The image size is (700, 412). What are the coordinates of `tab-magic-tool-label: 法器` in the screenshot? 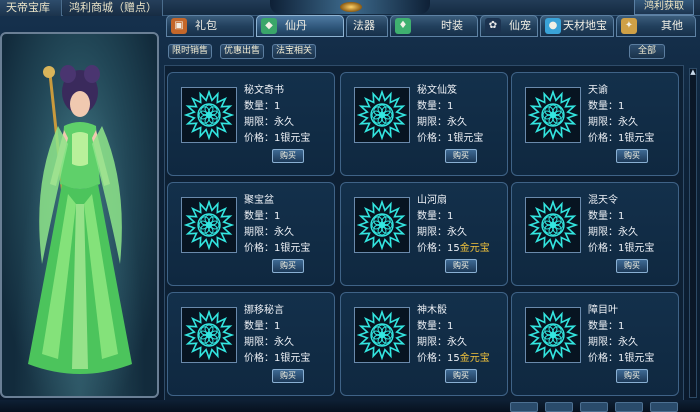 It's located at (364, 25).